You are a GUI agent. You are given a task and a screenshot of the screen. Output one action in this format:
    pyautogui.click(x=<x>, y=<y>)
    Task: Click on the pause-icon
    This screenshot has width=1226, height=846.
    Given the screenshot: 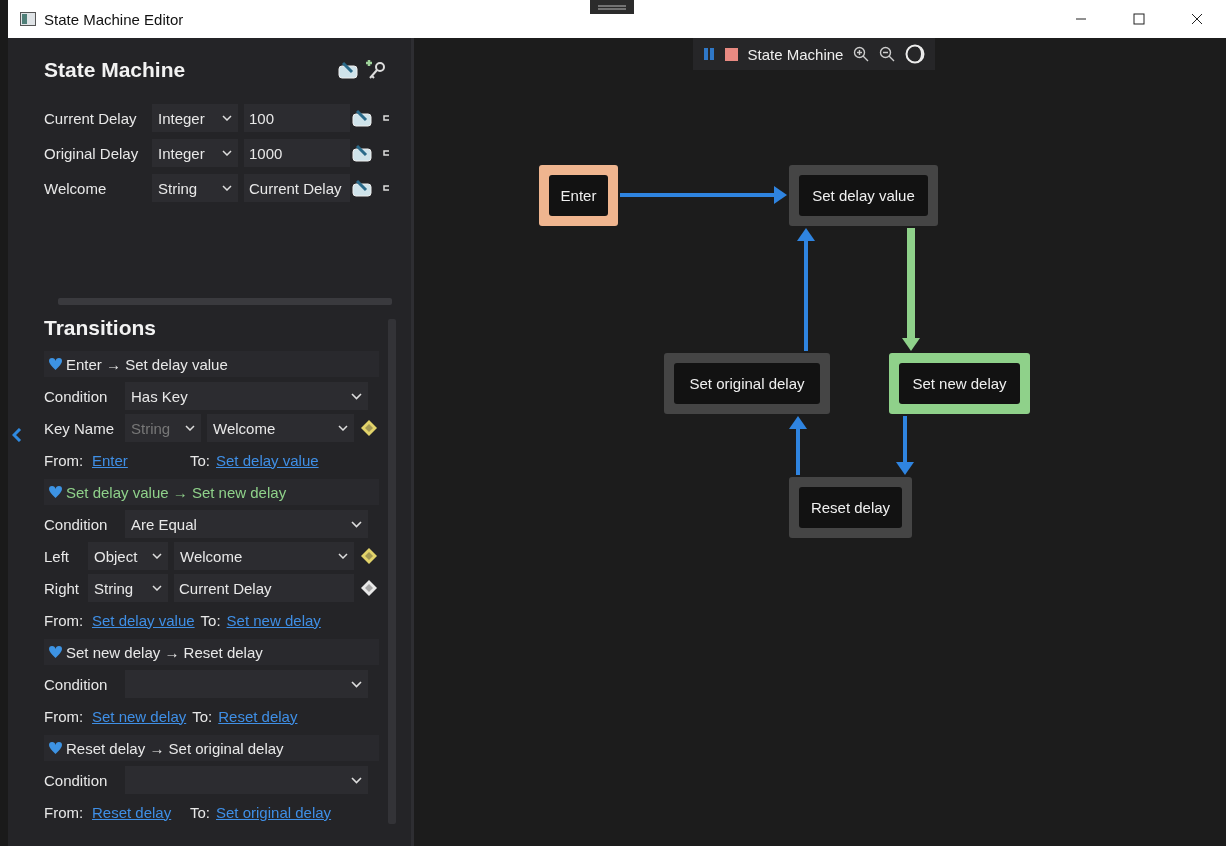 What is the action you would take?
    pyautogui.click(x=708, y=54)
    